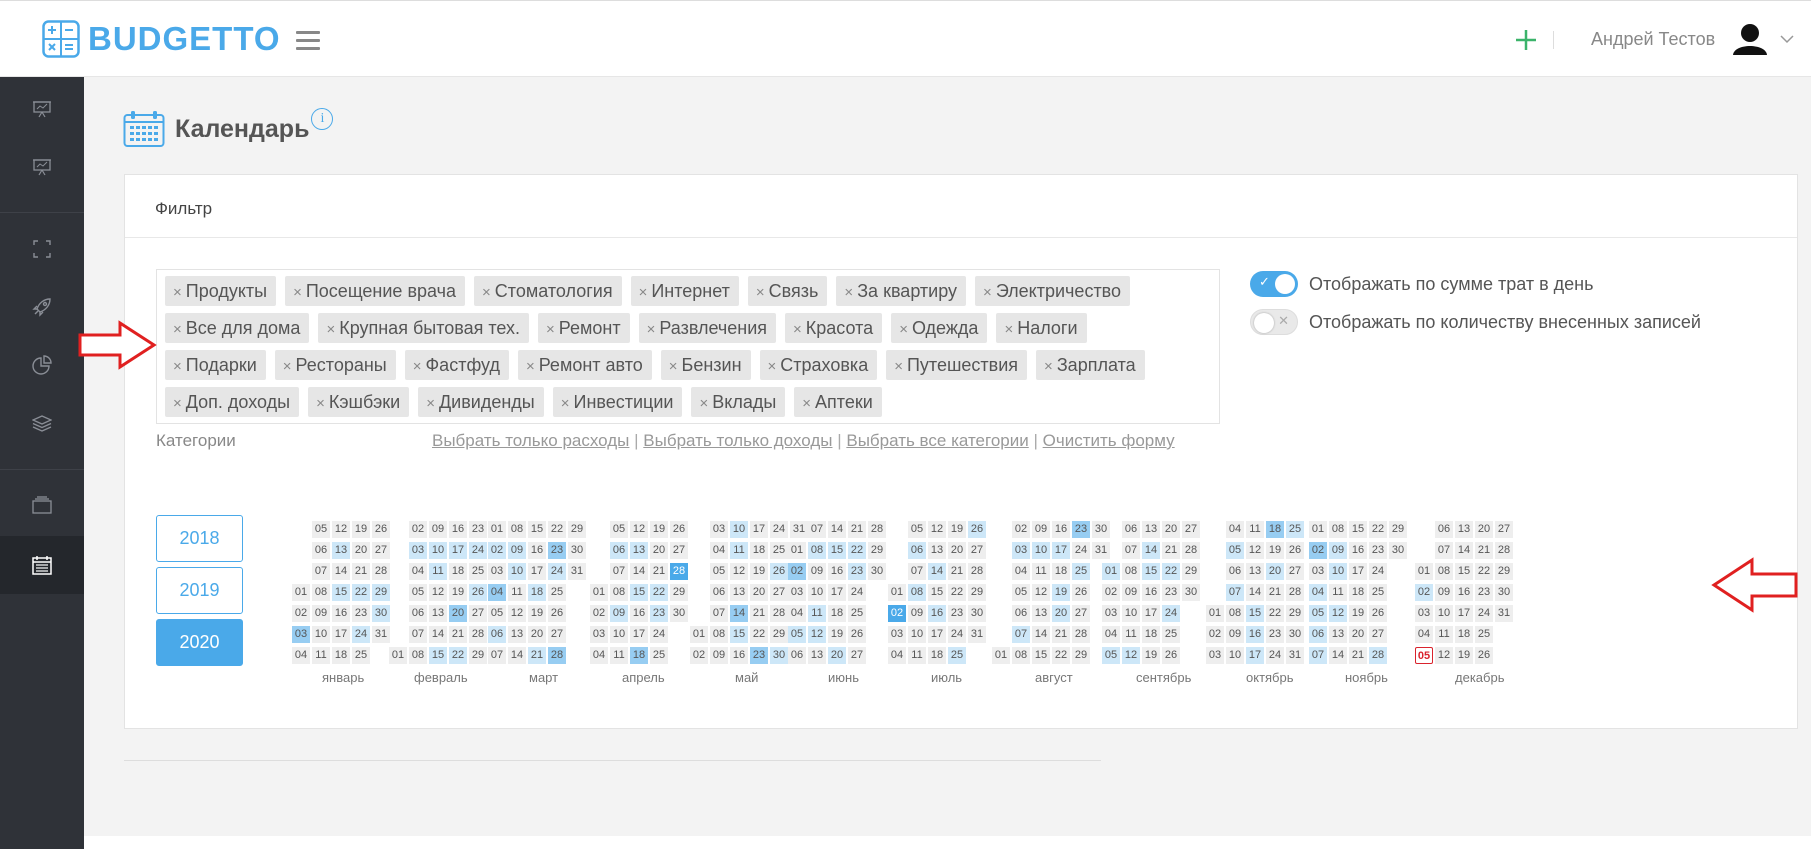  Describe the element at coordinates (199, 642) in the screenshot. I see `year-button-2020: 2020` at that location.